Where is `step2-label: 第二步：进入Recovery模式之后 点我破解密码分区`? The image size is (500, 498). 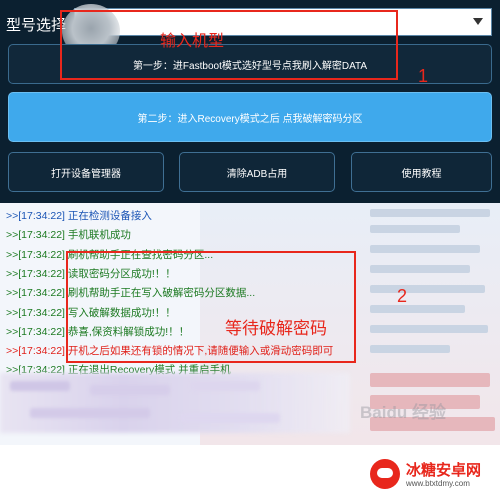 step2-label: 第二步：进入Recovery模式之后 点我破解密码分区 is located at coordinates (250, 119).